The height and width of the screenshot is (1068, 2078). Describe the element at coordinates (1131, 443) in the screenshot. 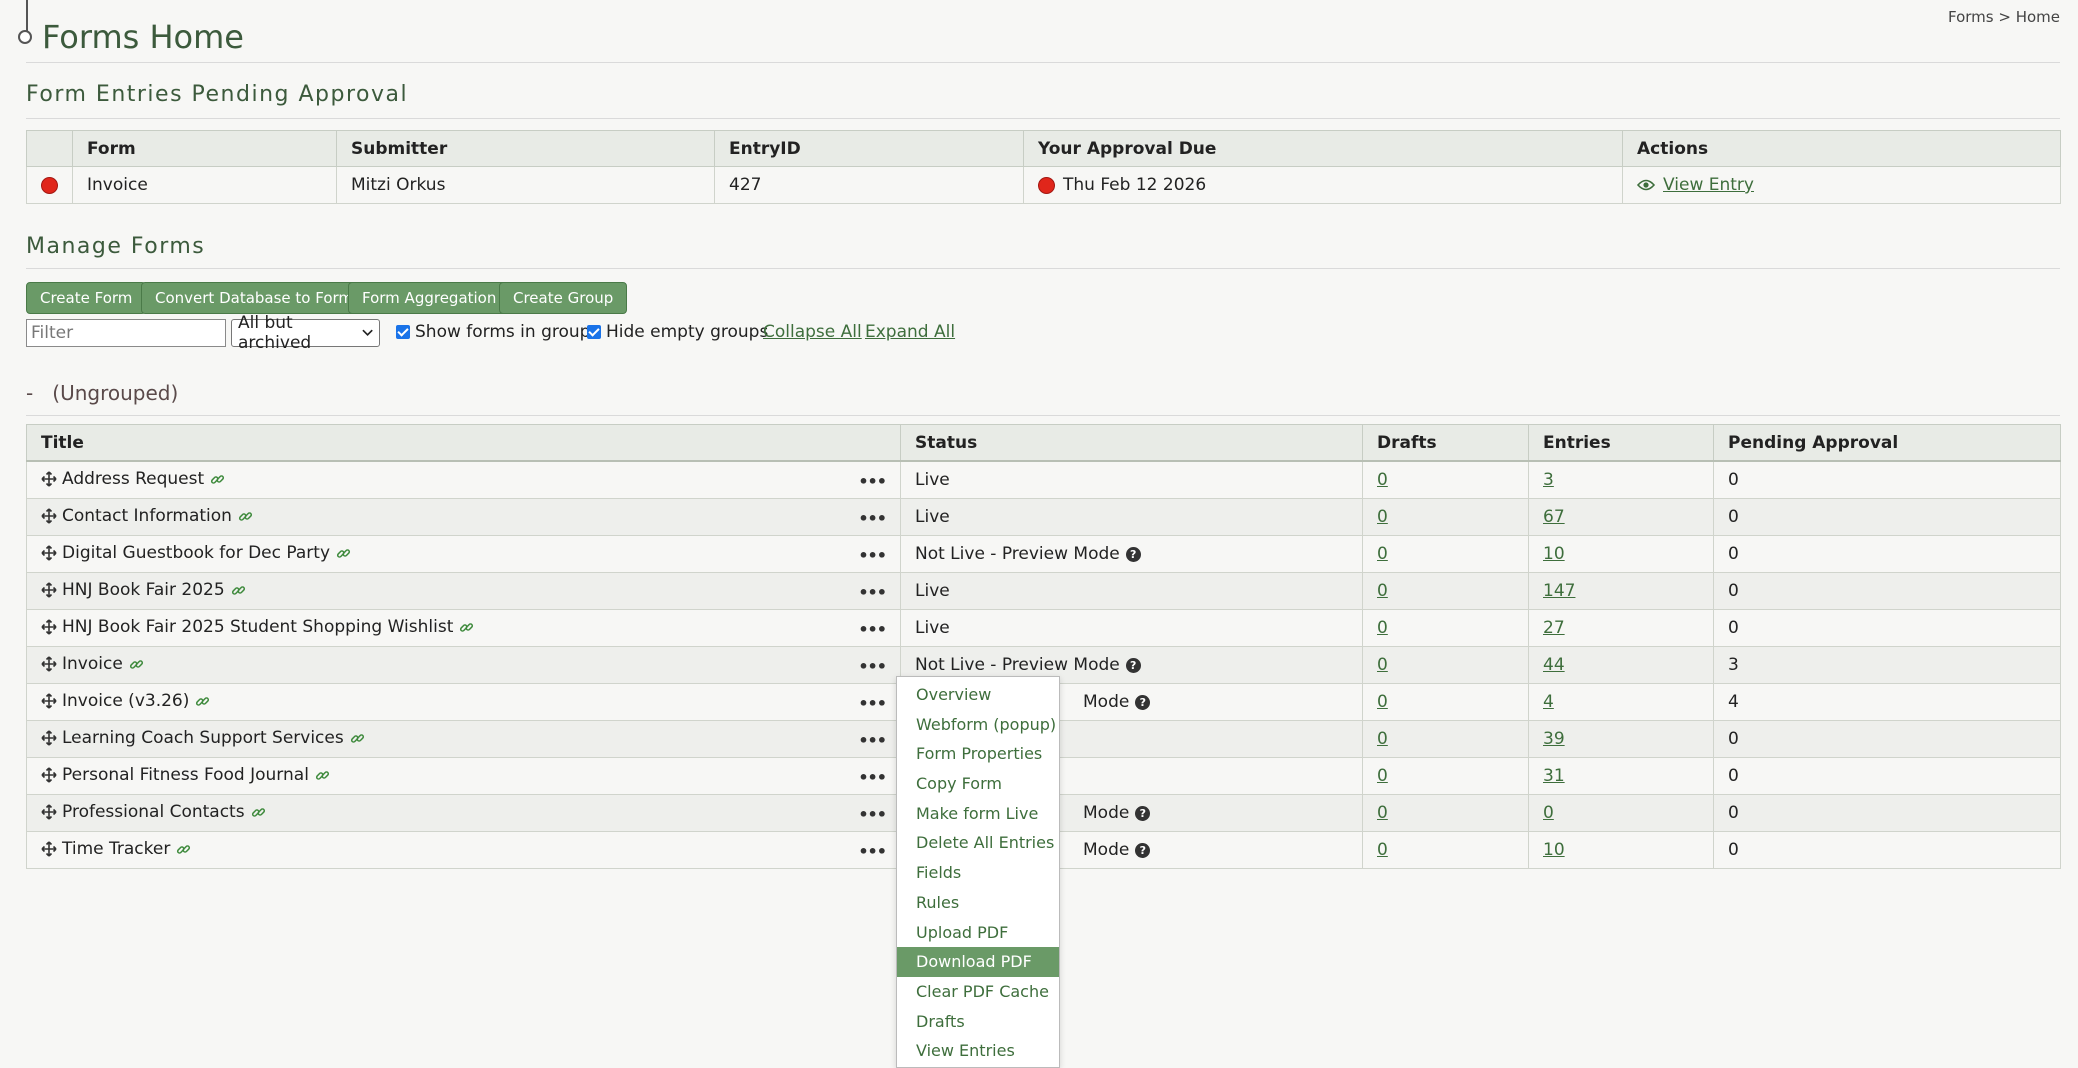

I see `forms-col-status: Status` at that location.